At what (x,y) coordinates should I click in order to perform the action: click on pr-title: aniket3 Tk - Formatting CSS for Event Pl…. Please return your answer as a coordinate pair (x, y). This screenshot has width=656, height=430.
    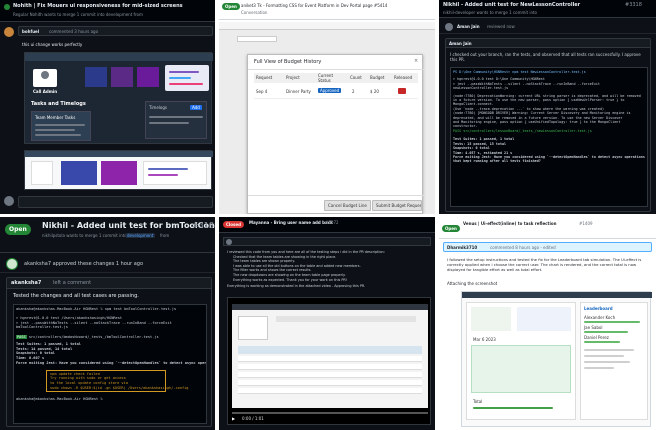
    Looking at the image, I should click on (336, 5).